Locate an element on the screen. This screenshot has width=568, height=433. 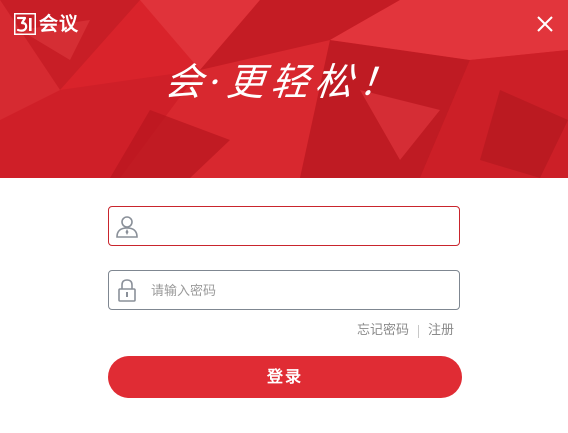
login-button: 登录 is located at coordinates (285, 377).